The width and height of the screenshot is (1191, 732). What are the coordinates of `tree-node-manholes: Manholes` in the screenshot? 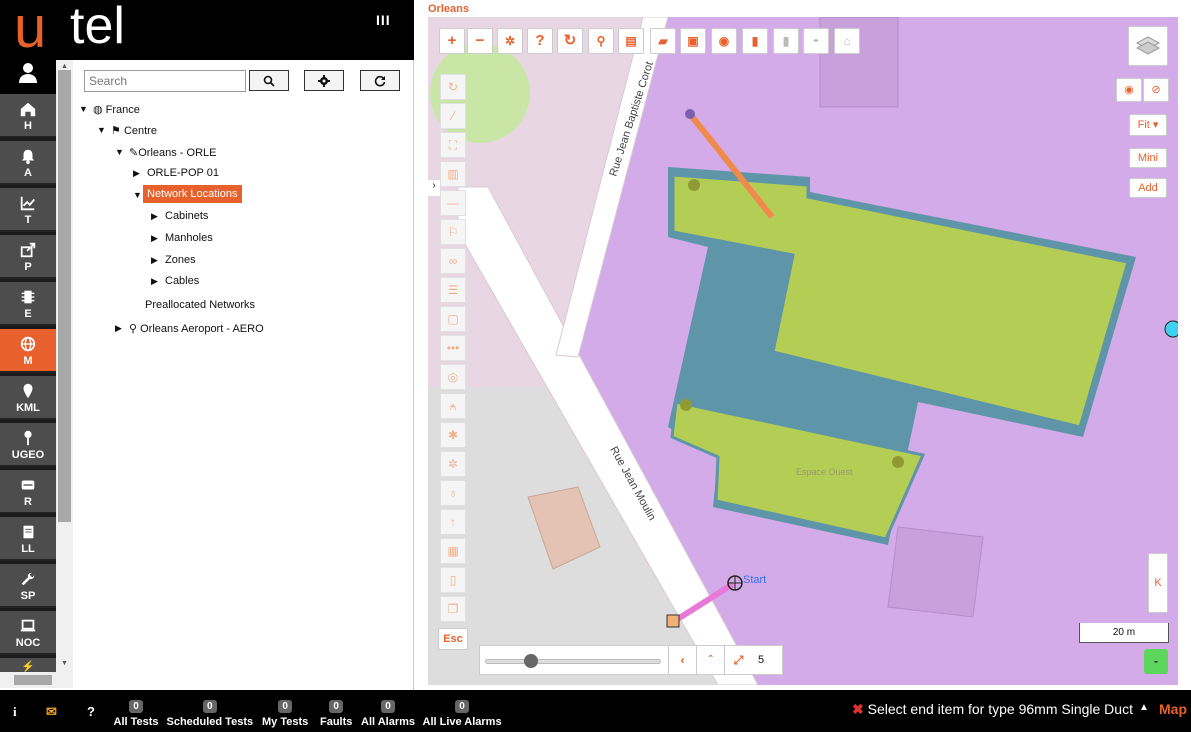 It's located at (189, 238).